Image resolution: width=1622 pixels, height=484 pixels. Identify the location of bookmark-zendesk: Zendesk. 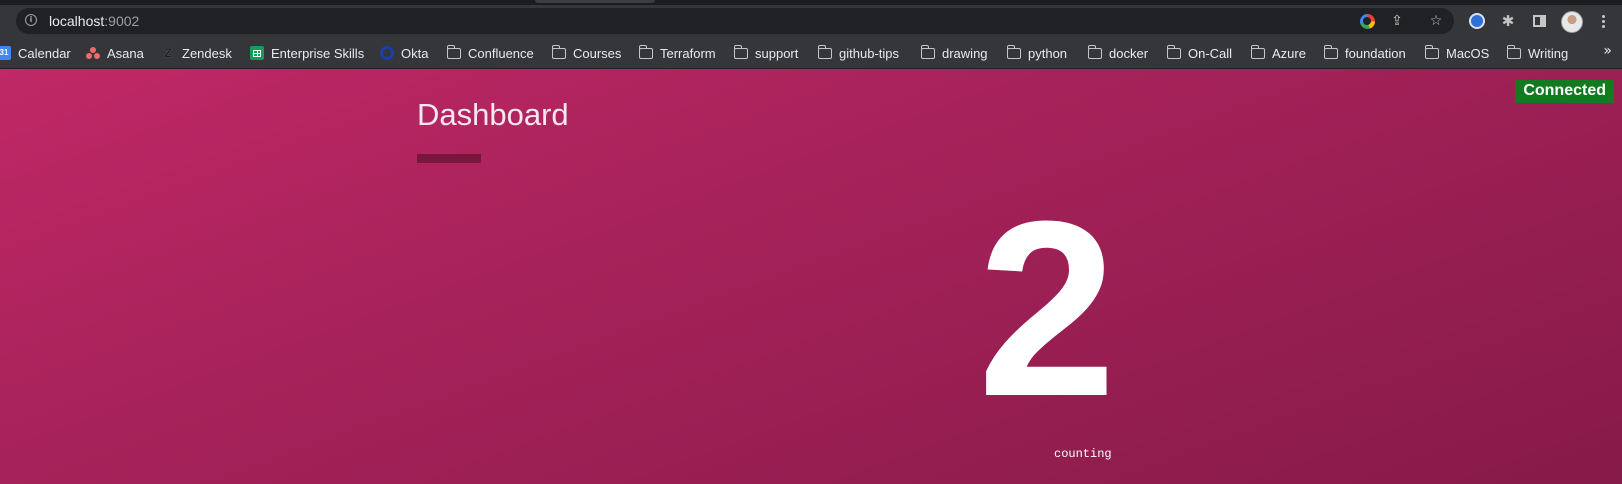
(196, 53).